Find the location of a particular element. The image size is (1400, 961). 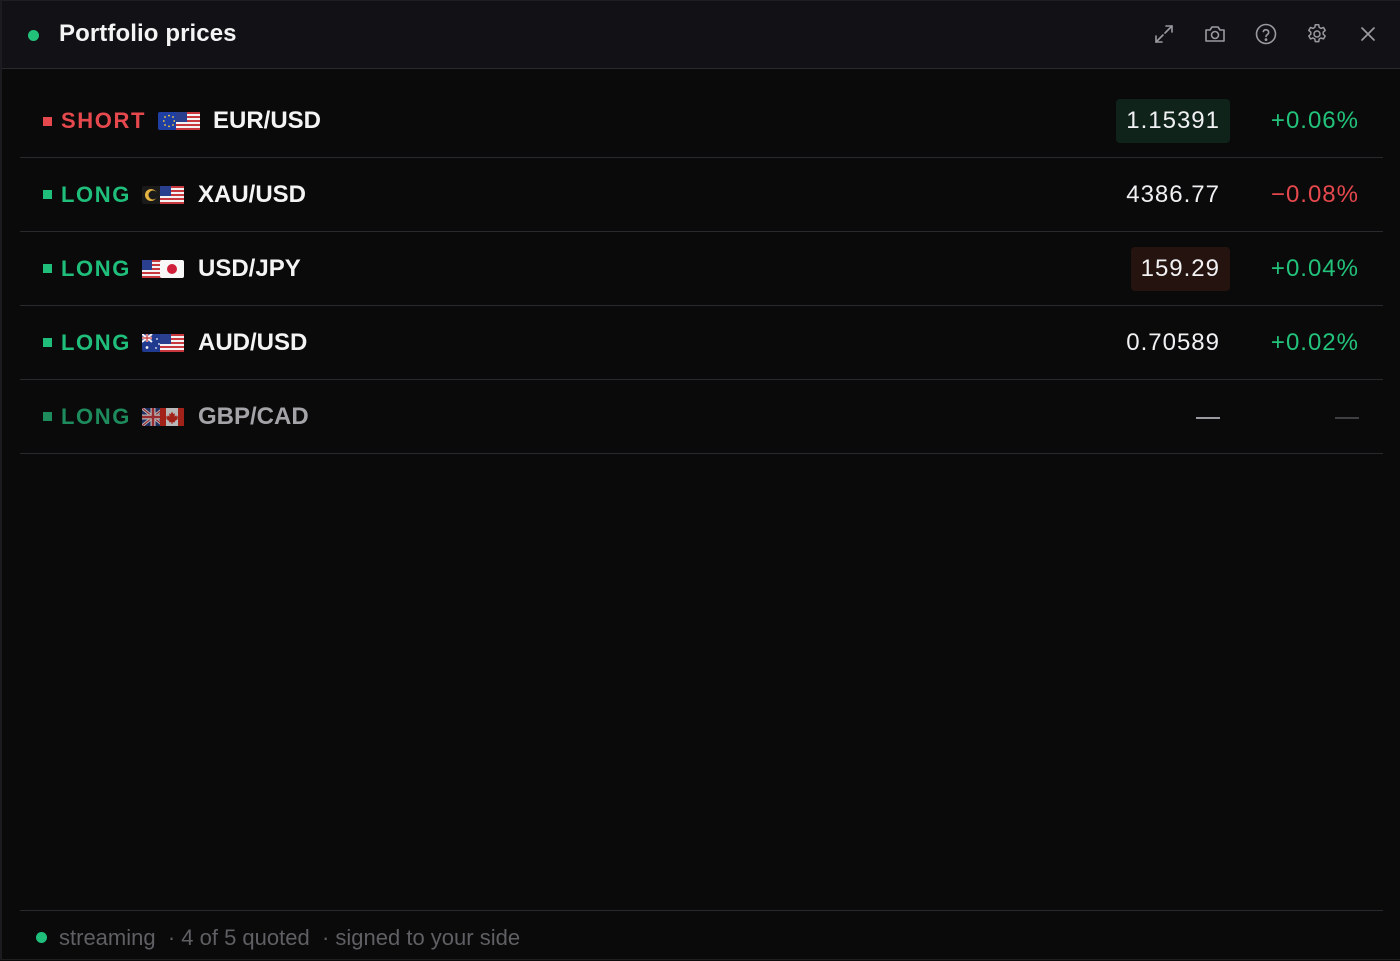

aud-usd-flags-icon is located at coordinates (163, 342).